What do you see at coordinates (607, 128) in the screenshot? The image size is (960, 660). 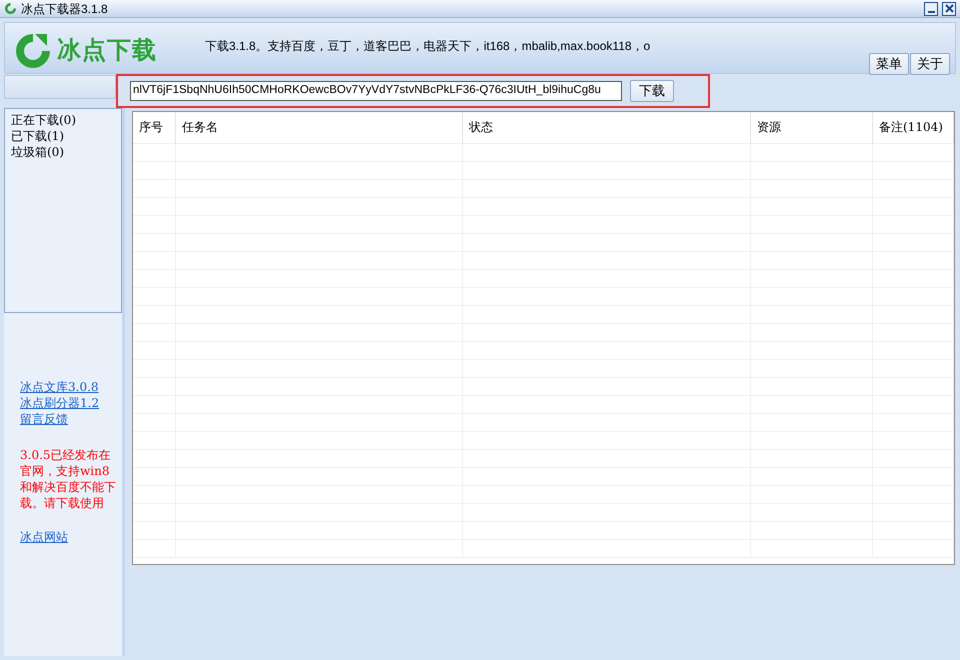 I see `column-header: 状态` at bounding box center [607, 128].